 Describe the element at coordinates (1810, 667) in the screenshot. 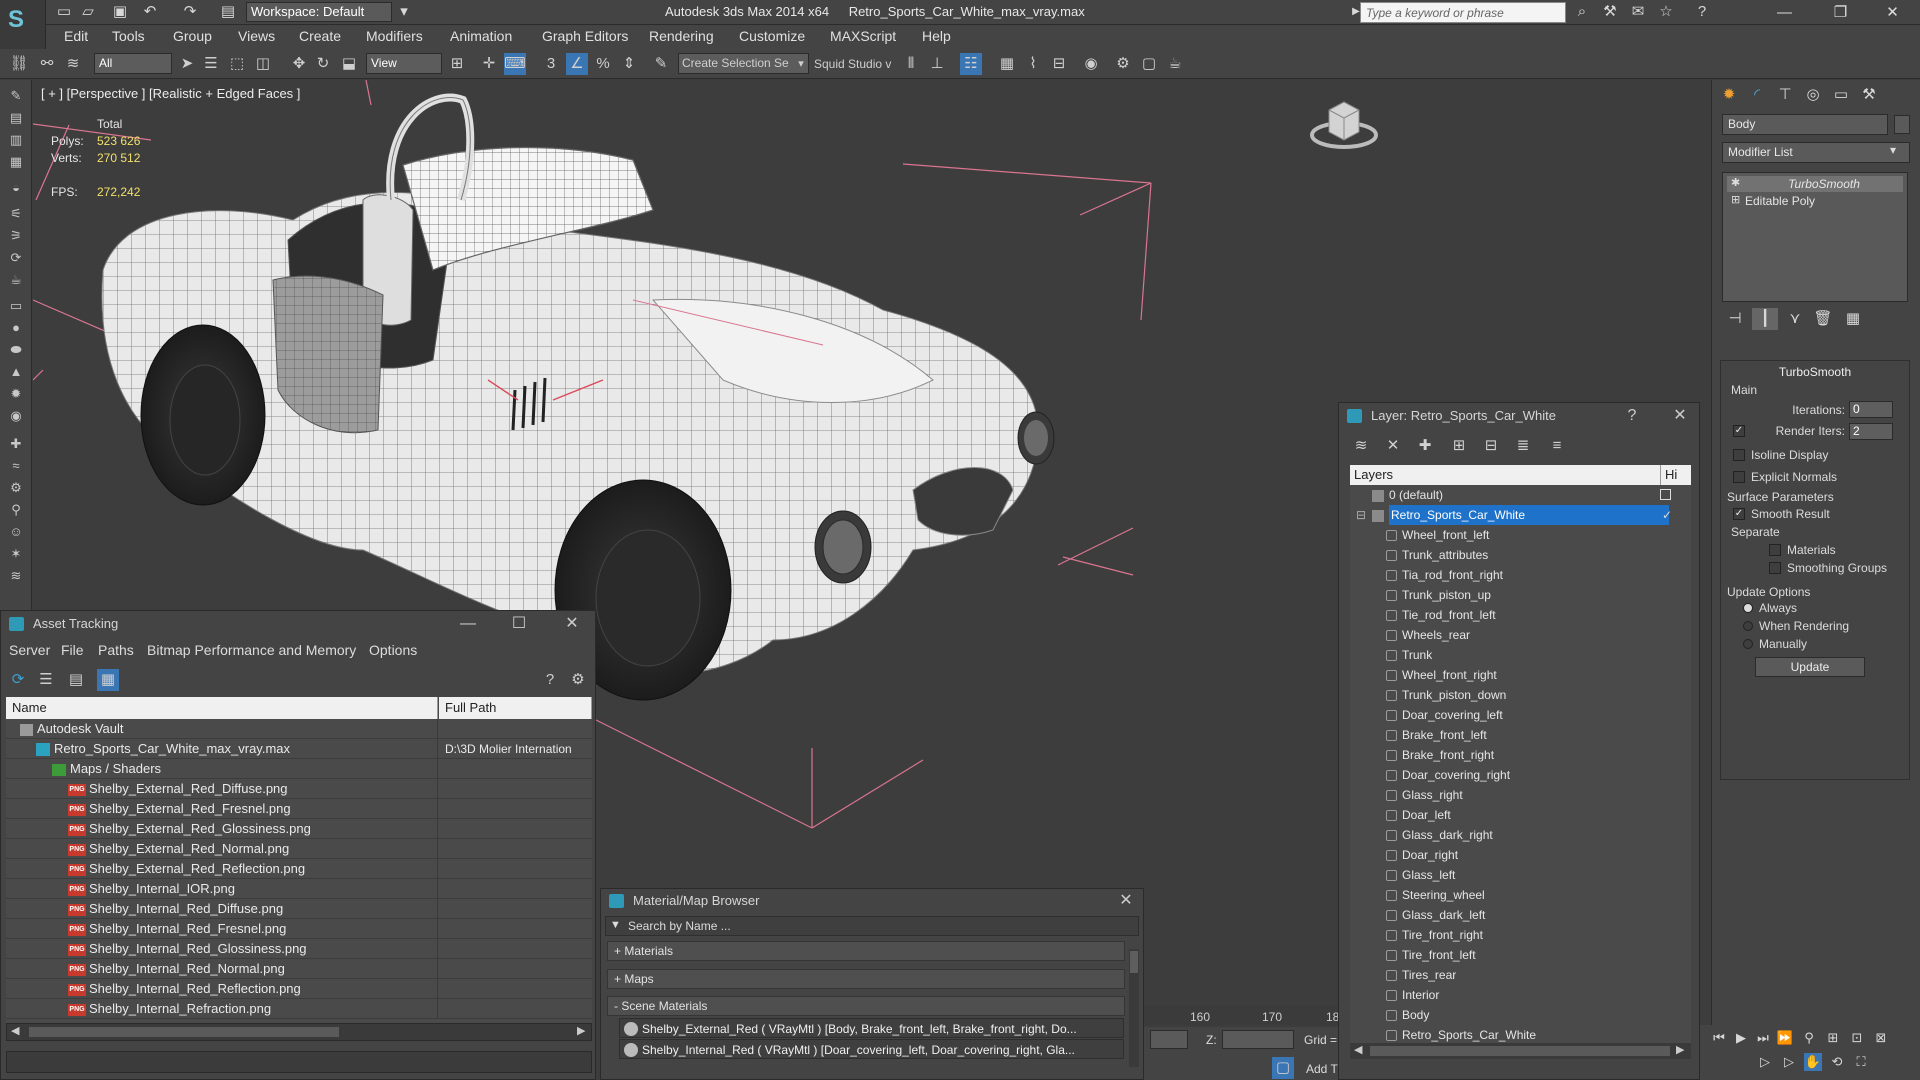

I see `update-button: Update` at that location.